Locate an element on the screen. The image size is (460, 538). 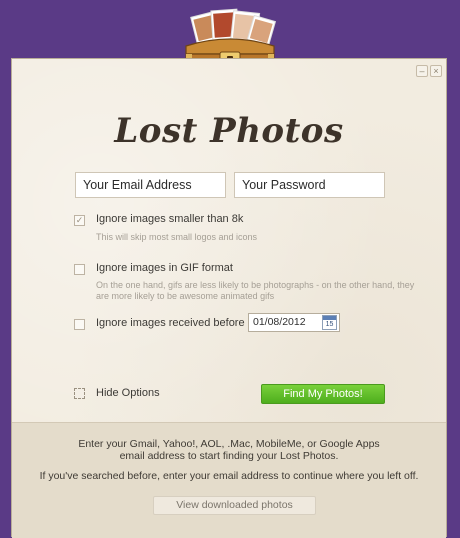
checkbox-checked-icon: ✓ is located at coordinates (79, 220).